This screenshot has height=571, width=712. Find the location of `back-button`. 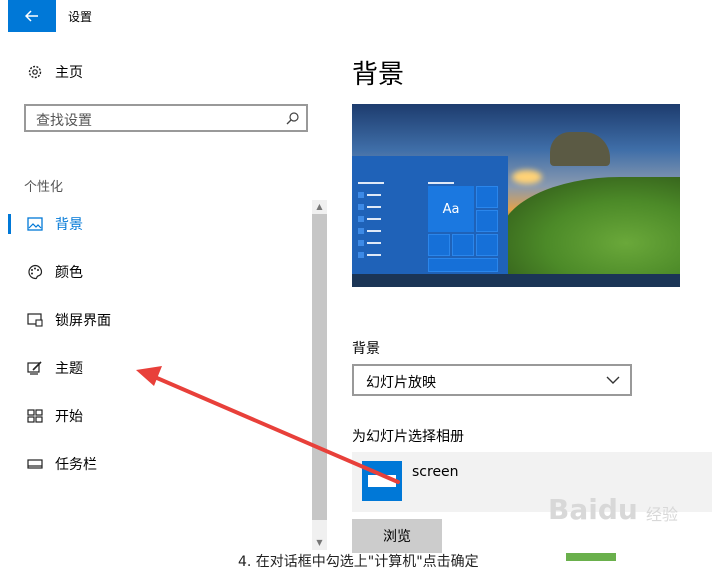

back-button is located at coordinates (32, 16).